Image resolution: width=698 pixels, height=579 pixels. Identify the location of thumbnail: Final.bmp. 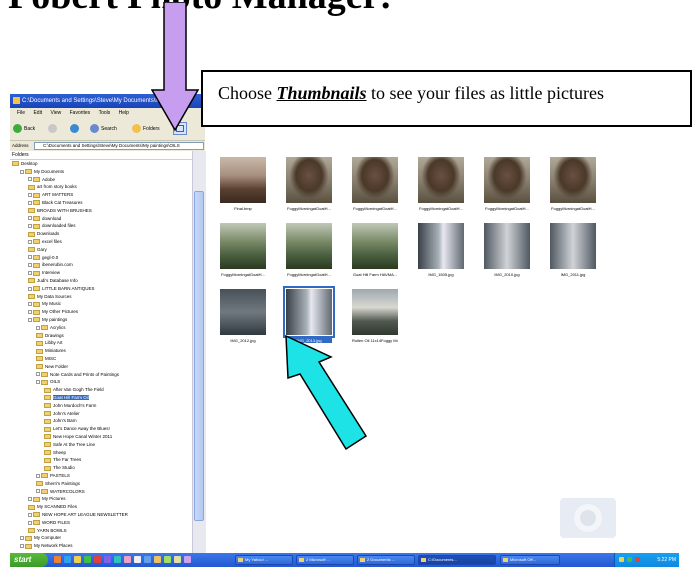
(243, 184).